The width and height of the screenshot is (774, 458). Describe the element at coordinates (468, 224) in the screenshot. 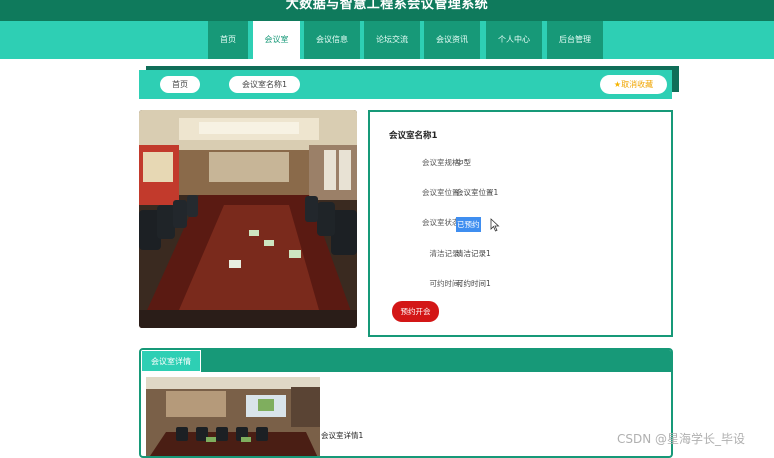

I see `status-value: 已预约` at that location.